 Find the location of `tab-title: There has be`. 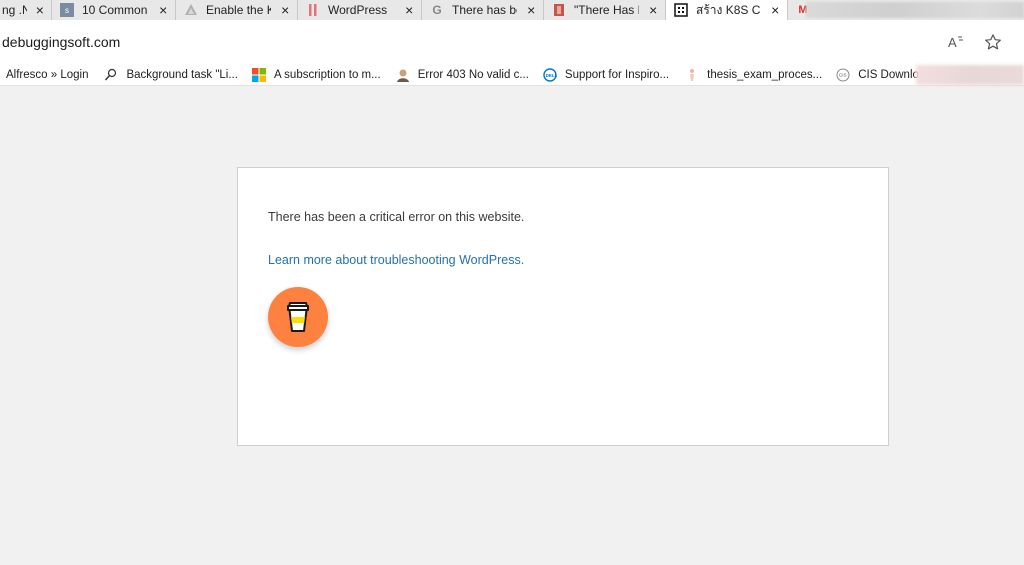

tab-title: There has be is located at coordinates (485, 10).